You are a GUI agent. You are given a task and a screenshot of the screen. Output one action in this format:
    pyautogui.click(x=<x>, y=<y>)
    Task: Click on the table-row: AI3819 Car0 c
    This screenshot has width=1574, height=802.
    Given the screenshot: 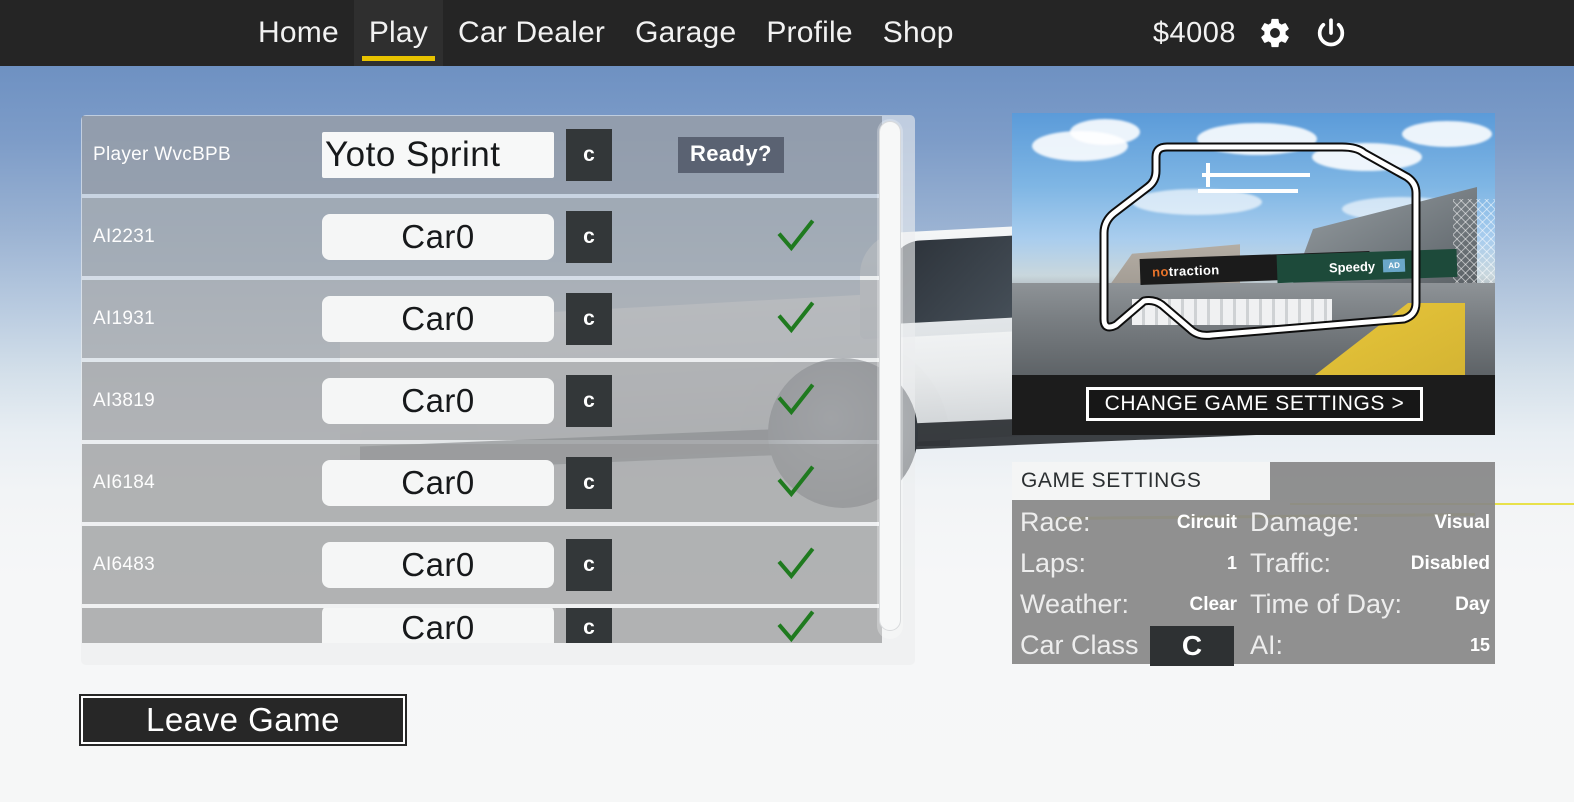 What is the action you would take?
    pyautogui.click(x=482, y=401)
    